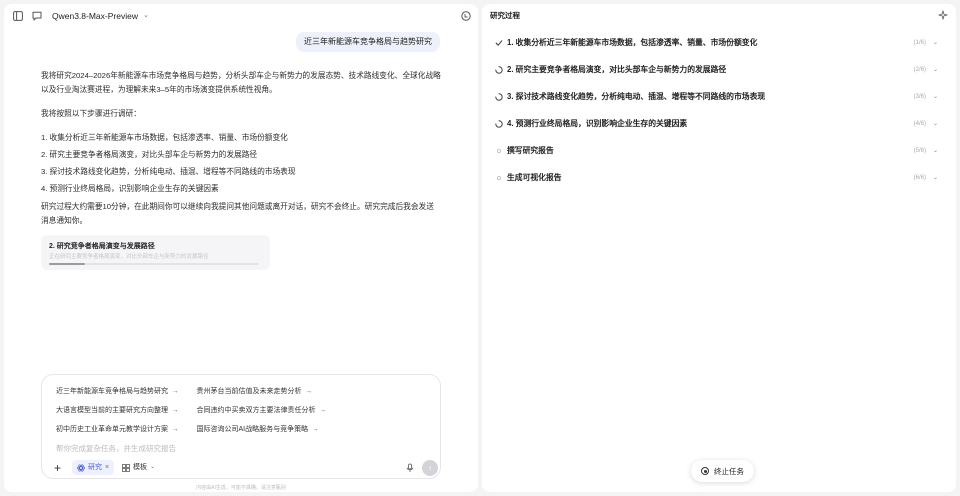 The image size is (960, 496). Describe the element at coordinates (130, 188) in the screenshot. I see `list-item: 4. 预测行业终局格局，识别影响企业生存的关键因素` at that location.